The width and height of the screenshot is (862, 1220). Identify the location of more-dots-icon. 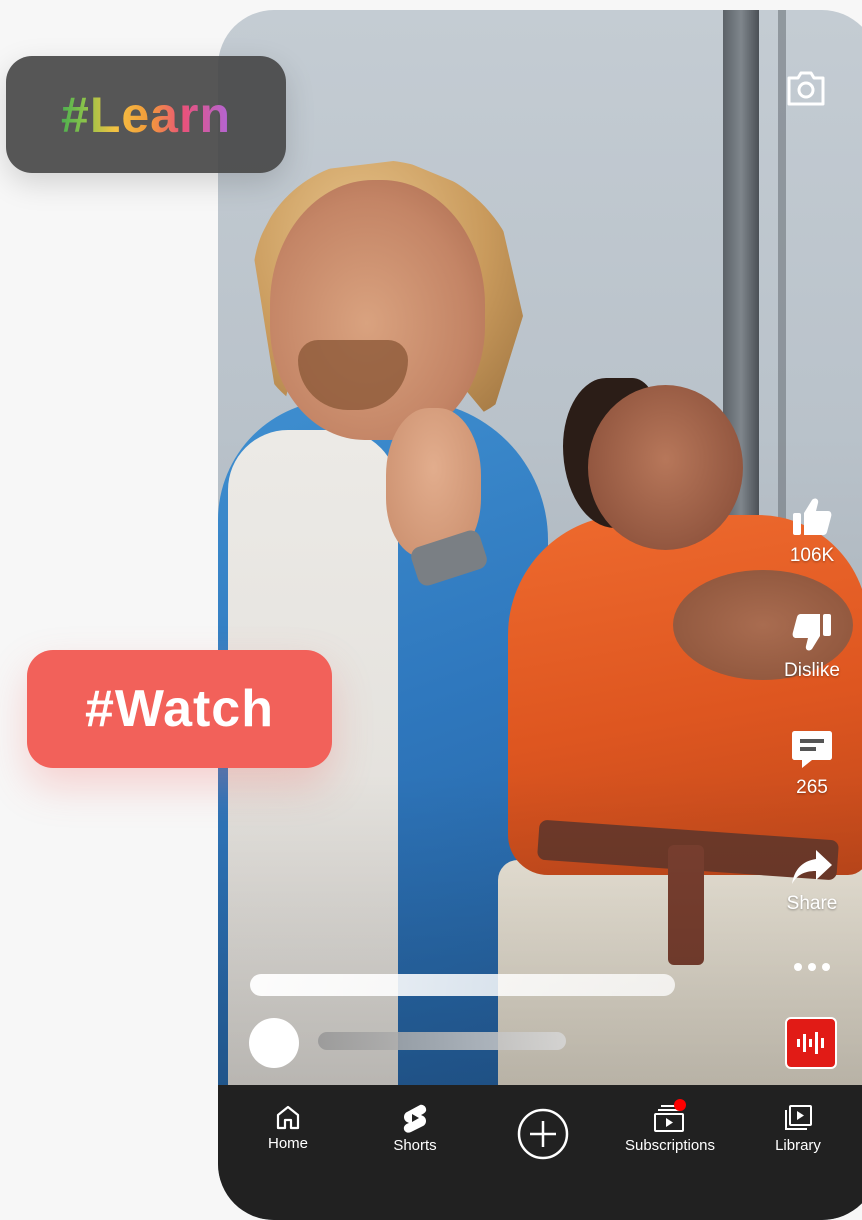
(812, 967).